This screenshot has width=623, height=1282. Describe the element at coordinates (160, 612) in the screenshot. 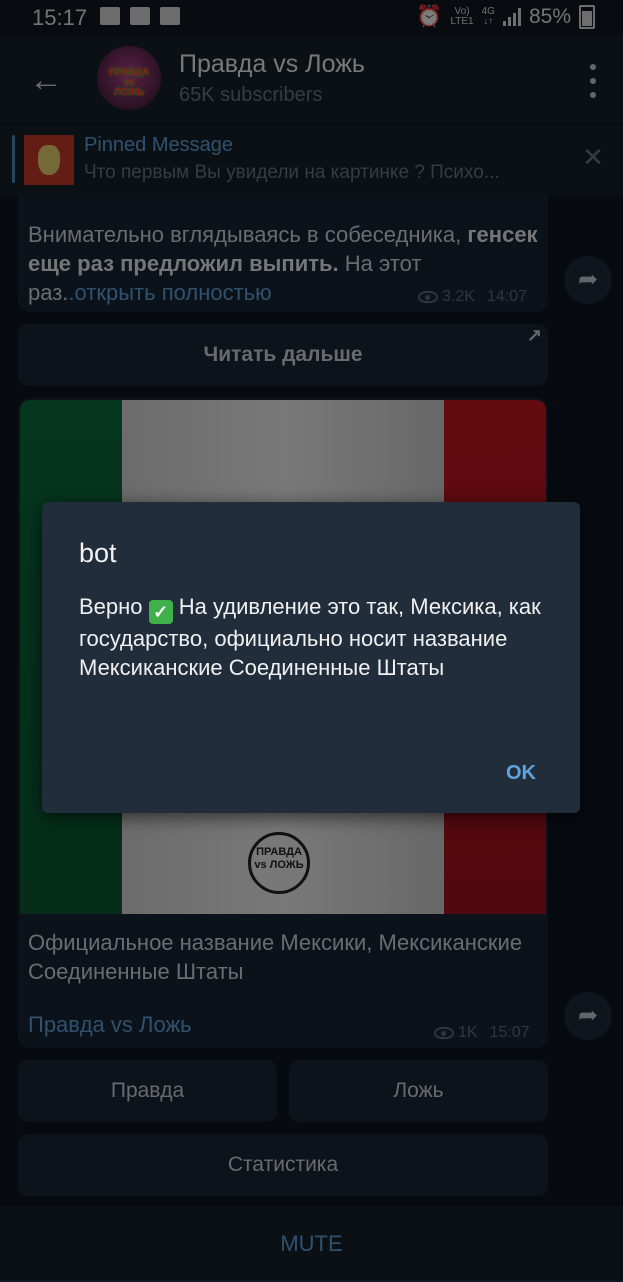

I see `check-mark-icon: ✓` at that location.